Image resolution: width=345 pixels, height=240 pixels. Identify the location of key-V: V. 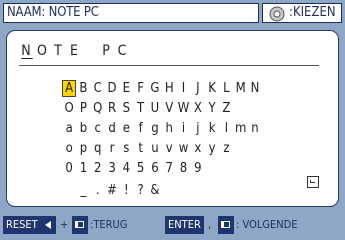
(169, 108).